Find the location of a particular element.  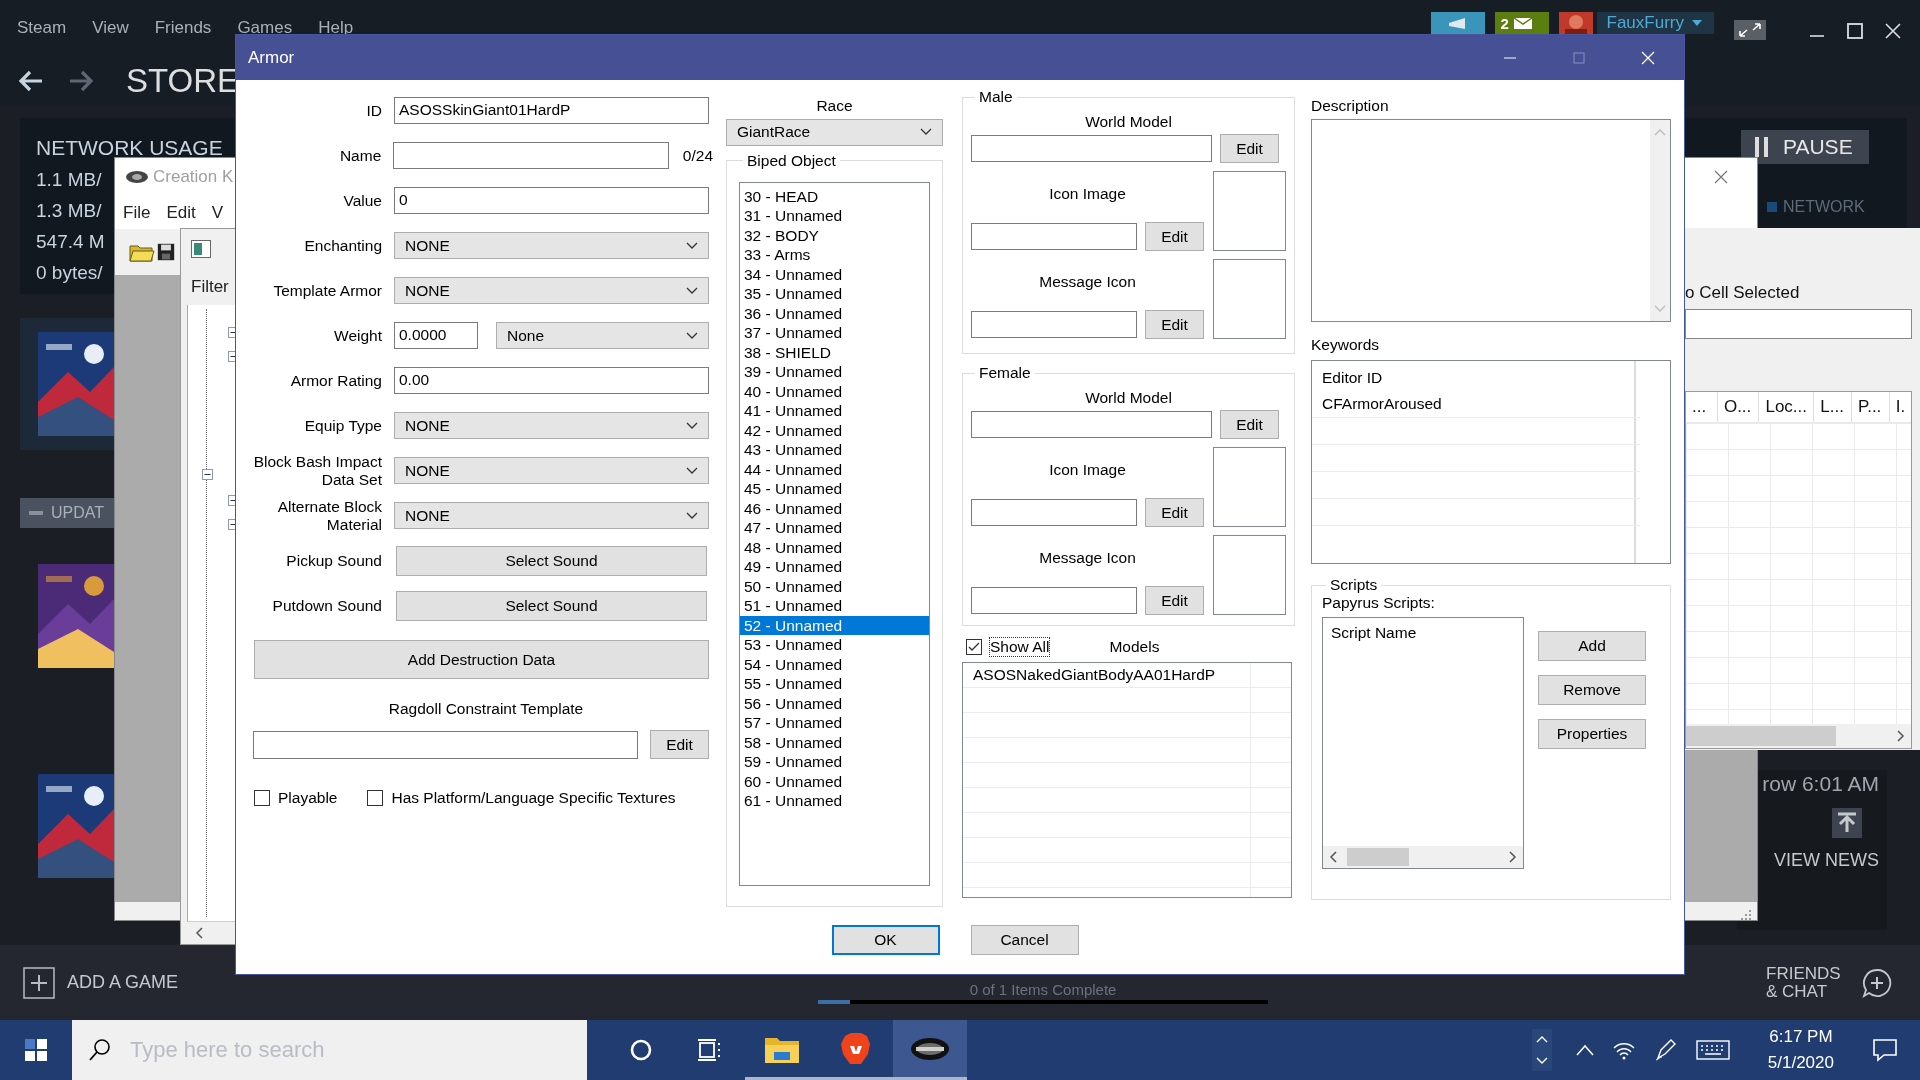

text-field: 0 is located at coordinates (551, 200).